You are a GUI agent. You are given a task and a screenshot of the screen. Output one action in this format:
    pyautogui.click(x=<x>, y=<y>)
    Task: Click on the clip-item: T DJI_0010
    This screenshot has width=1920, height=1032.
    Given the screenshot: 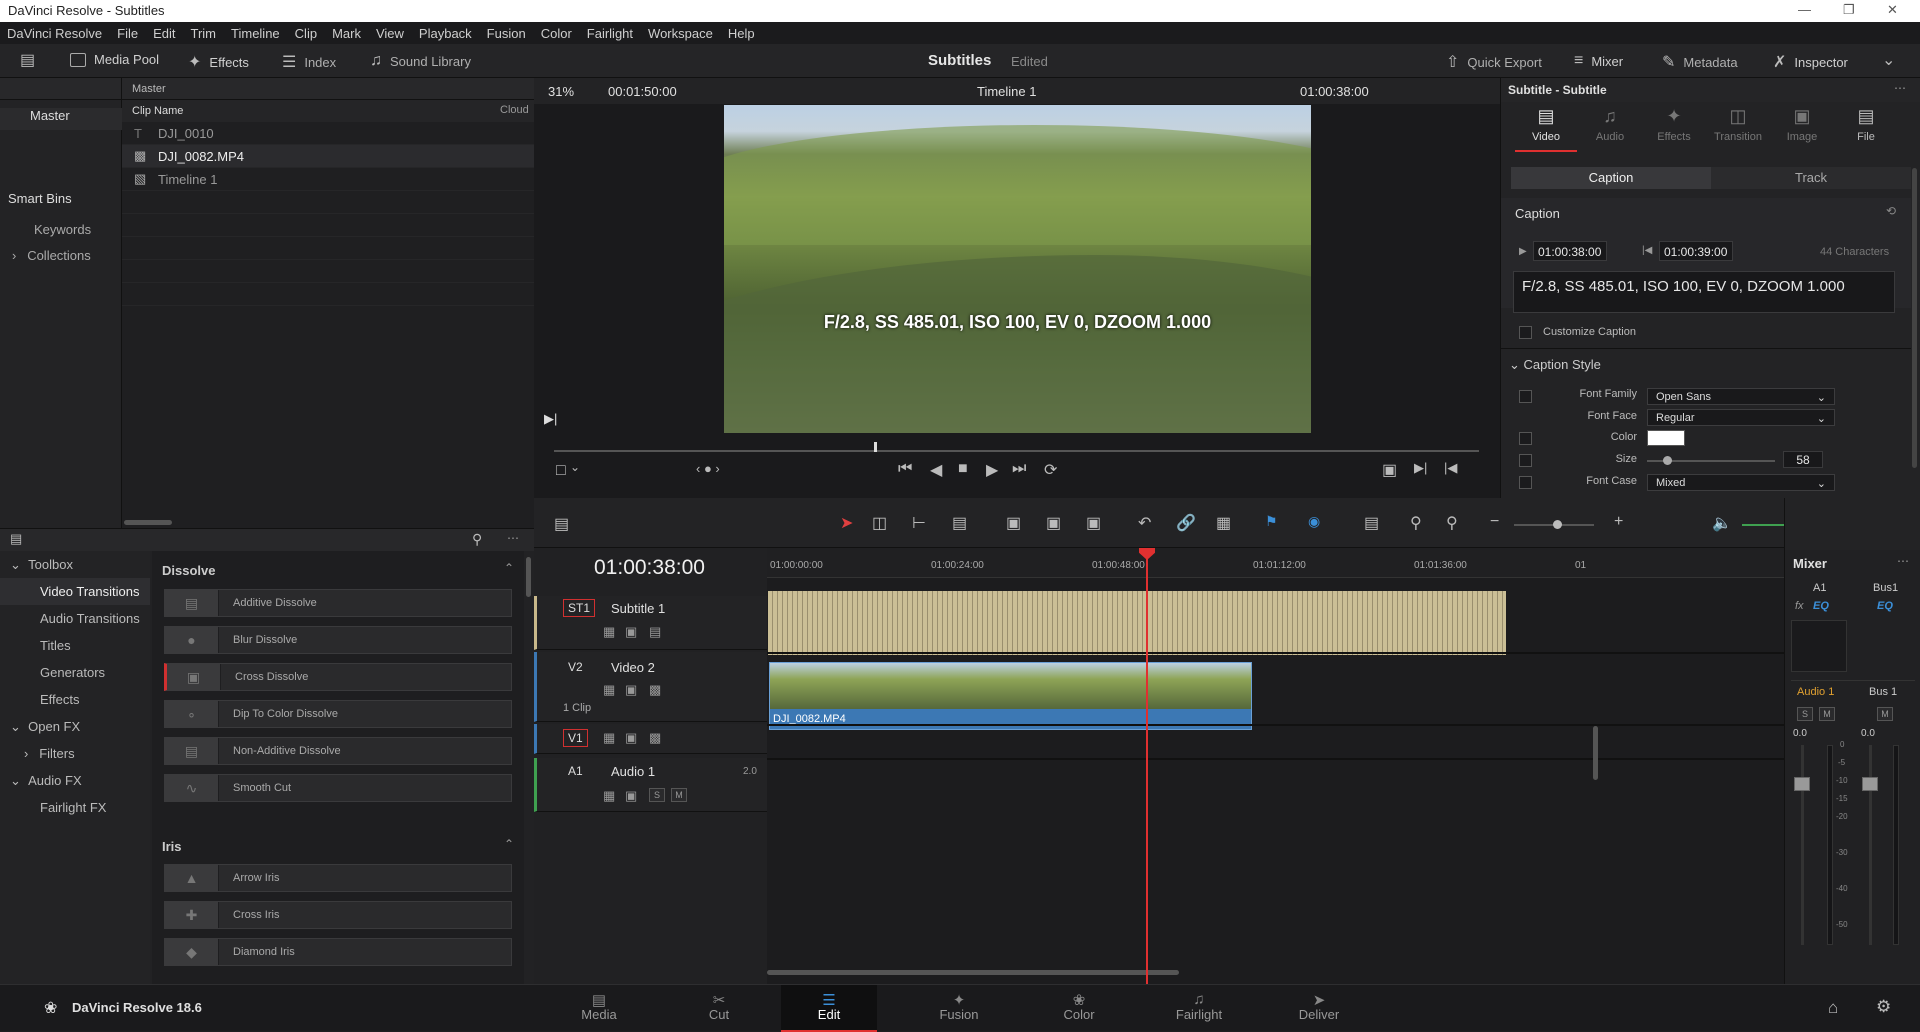 What is the action you would take?
    pyautogui.click(x=328, y=133)
    